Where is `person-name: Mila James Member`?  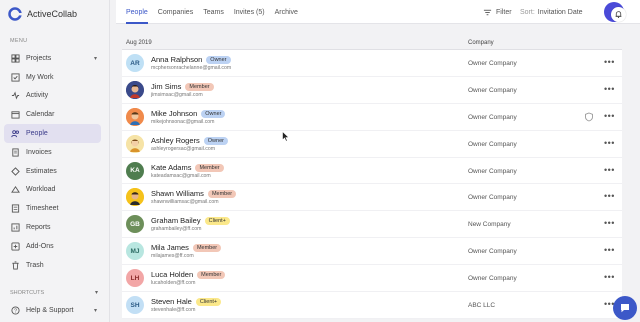
person-name: Mila James Member is located at coordinates (186, 248).